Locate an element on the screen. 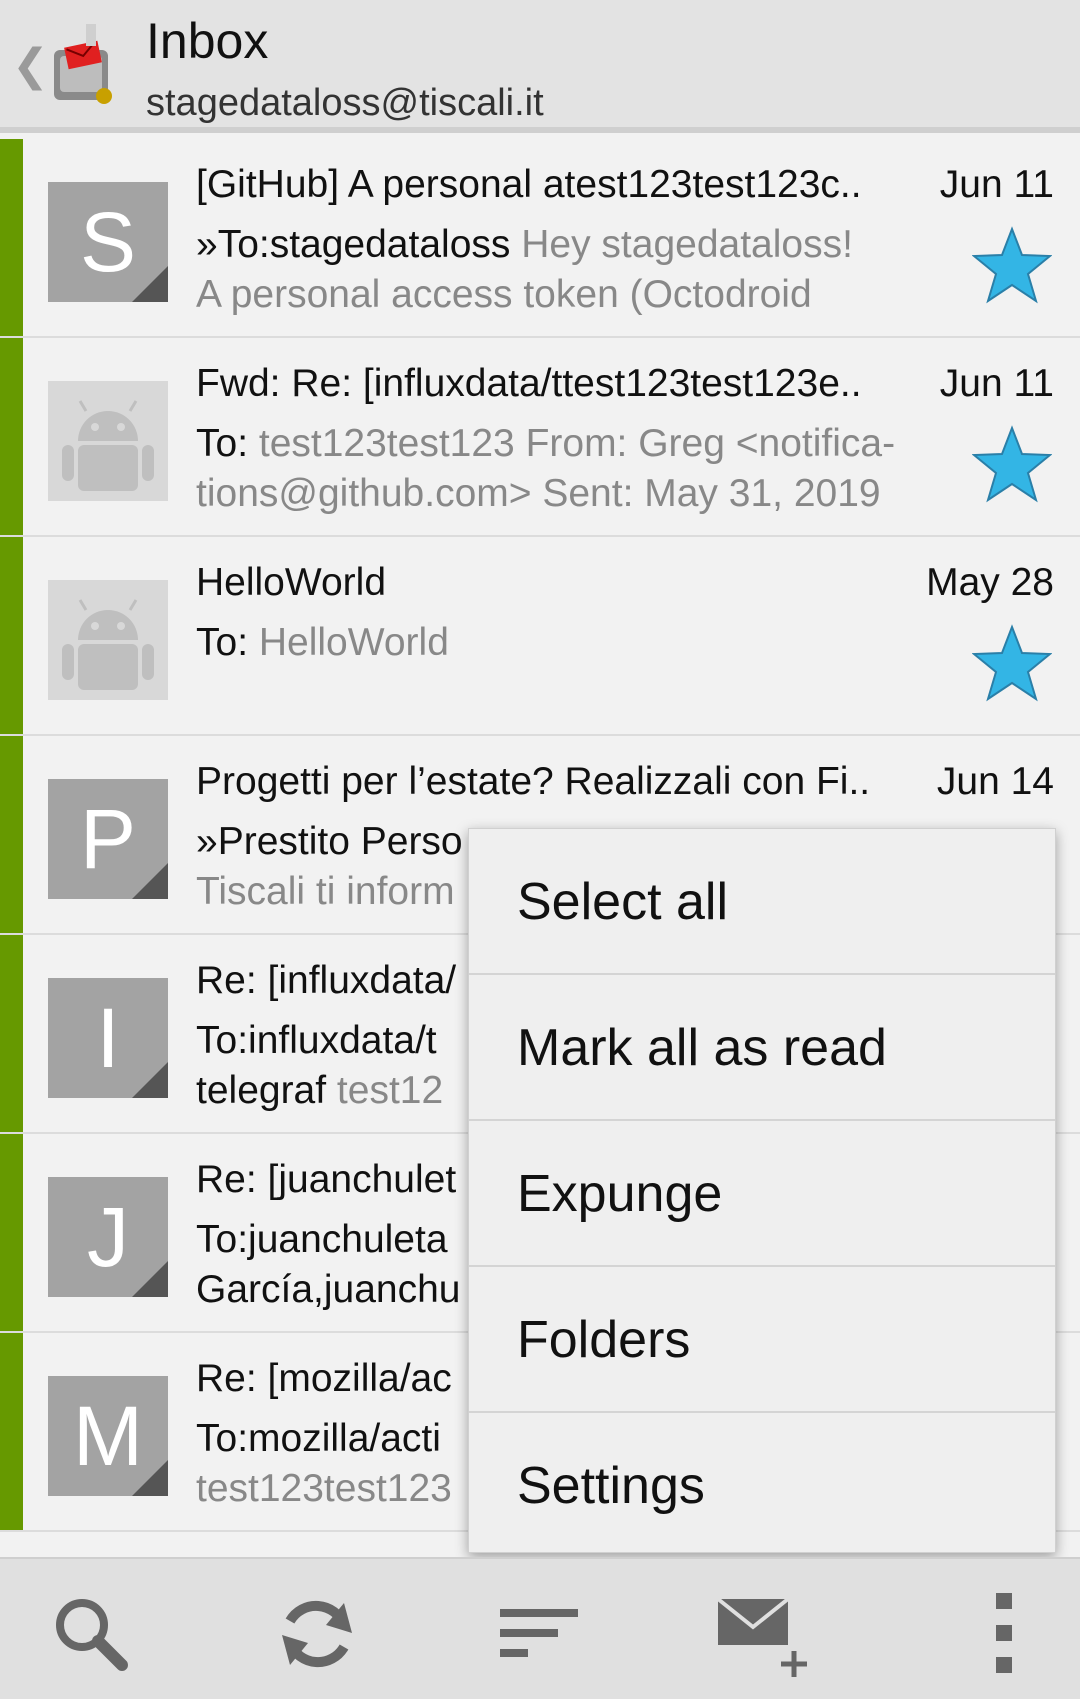 The width and height of the screenshot is (1080, 1699). message-subject: HelloWorld is located at coordinates (291, 582).